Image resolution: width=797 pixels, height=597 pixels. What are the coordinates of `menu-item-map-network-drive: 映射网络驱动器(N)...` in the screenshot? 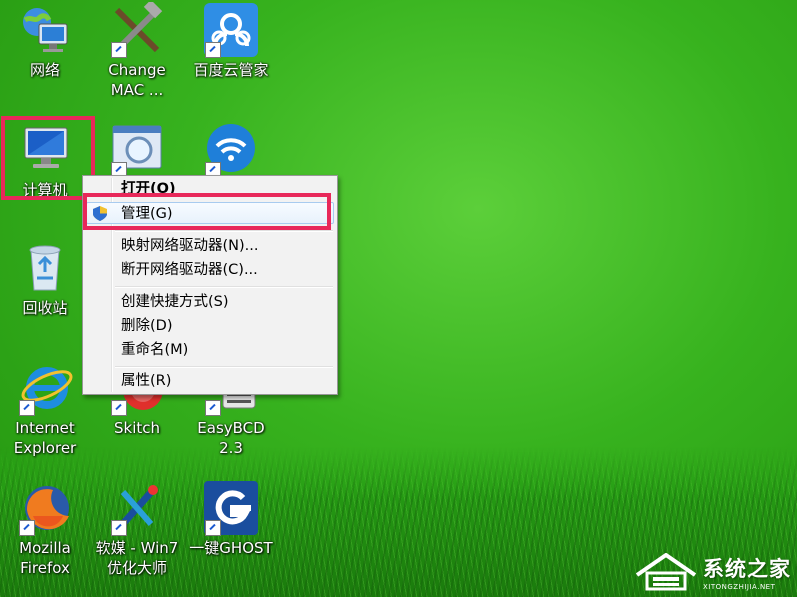 It's located at (190, 246).